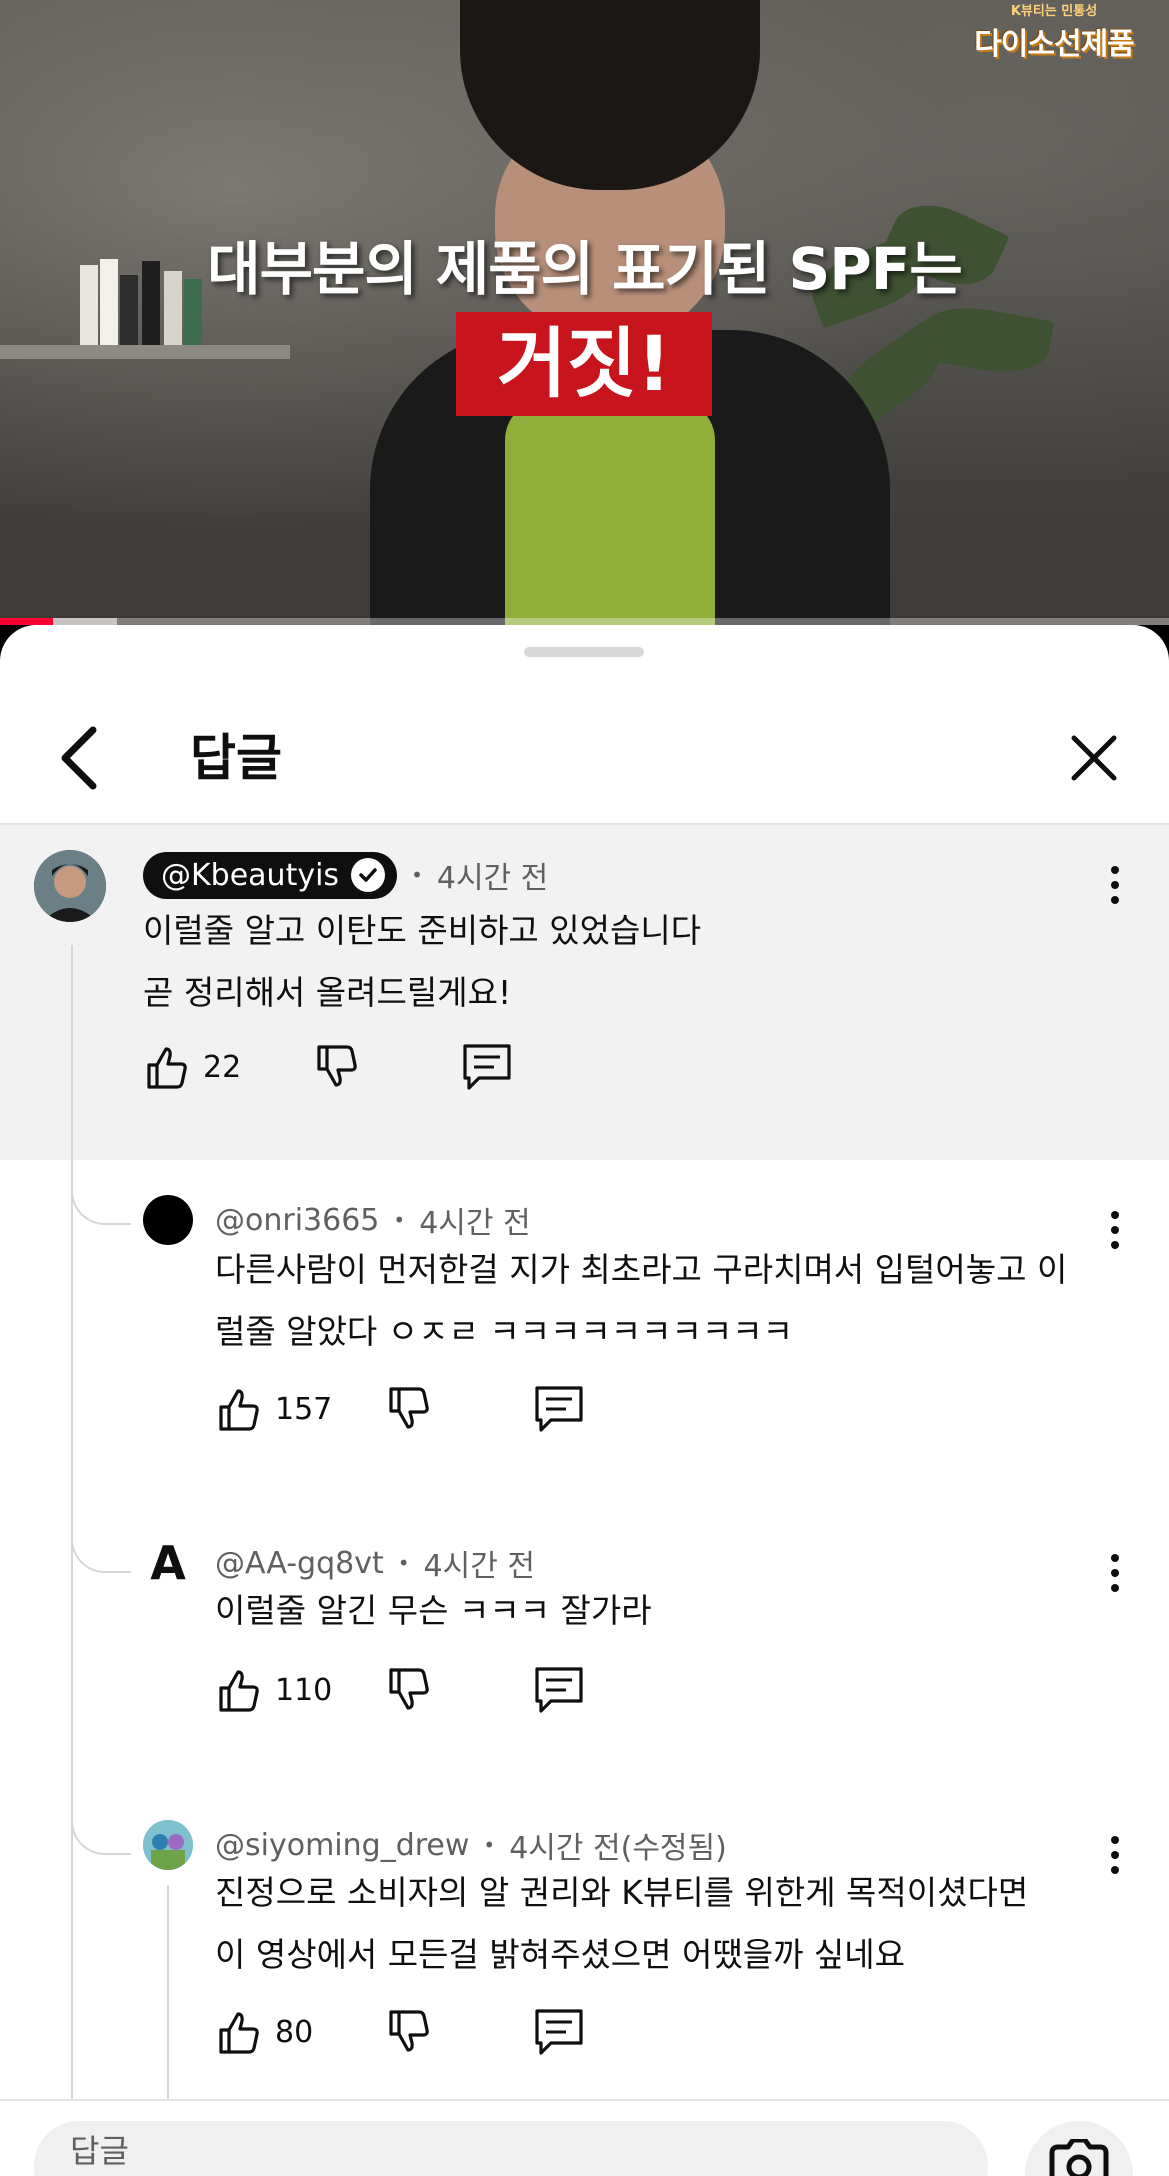 This screenshot has width=1169, height=2176. I want to click on avatar: A, so click(168, 1563).